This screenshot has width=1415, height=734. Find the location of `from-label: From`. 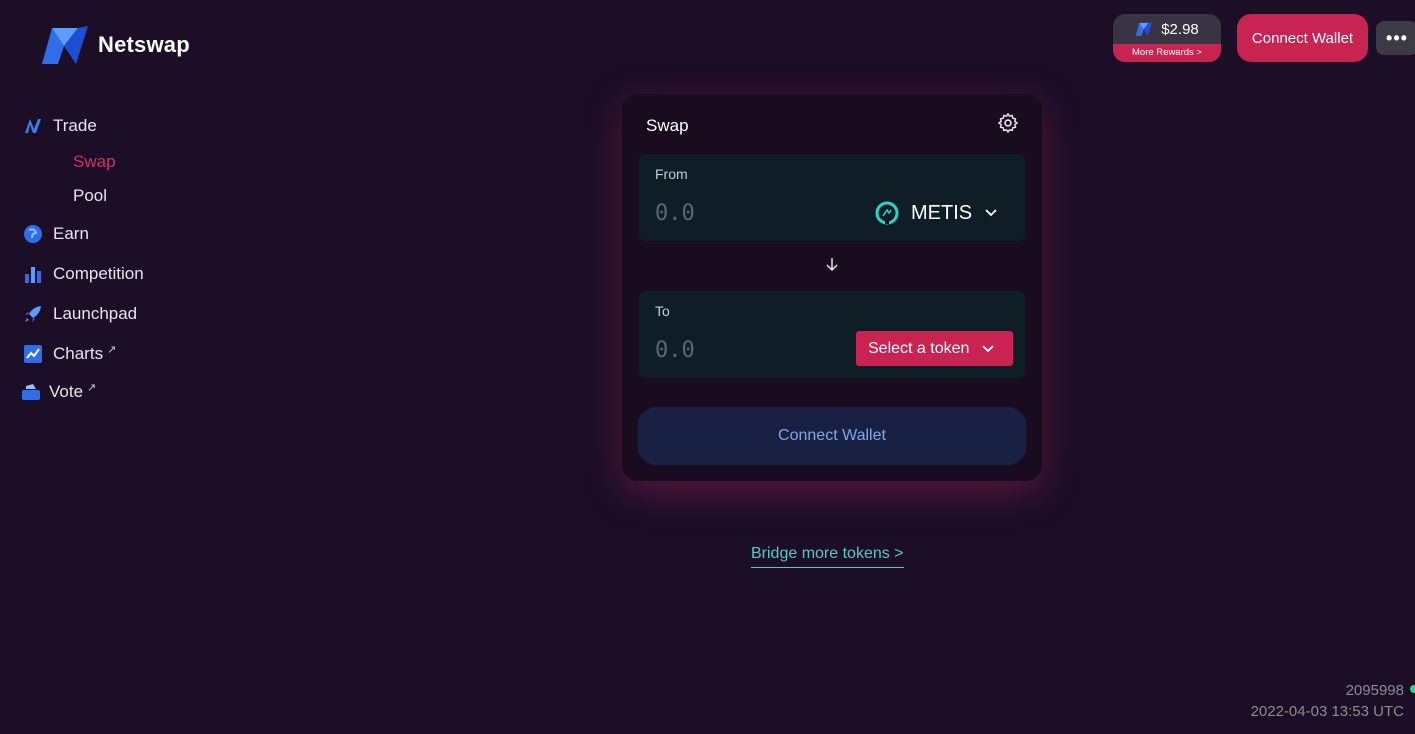

from-label: From is located at coordinates (671, 174).